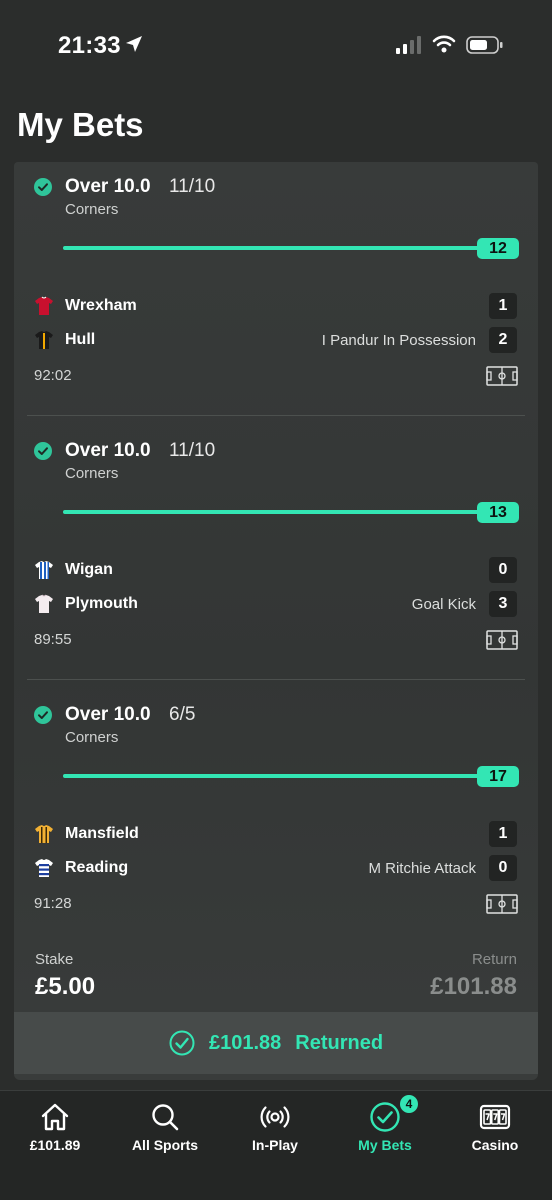  I want to click on broadcast-icon, so click(275, 1117).